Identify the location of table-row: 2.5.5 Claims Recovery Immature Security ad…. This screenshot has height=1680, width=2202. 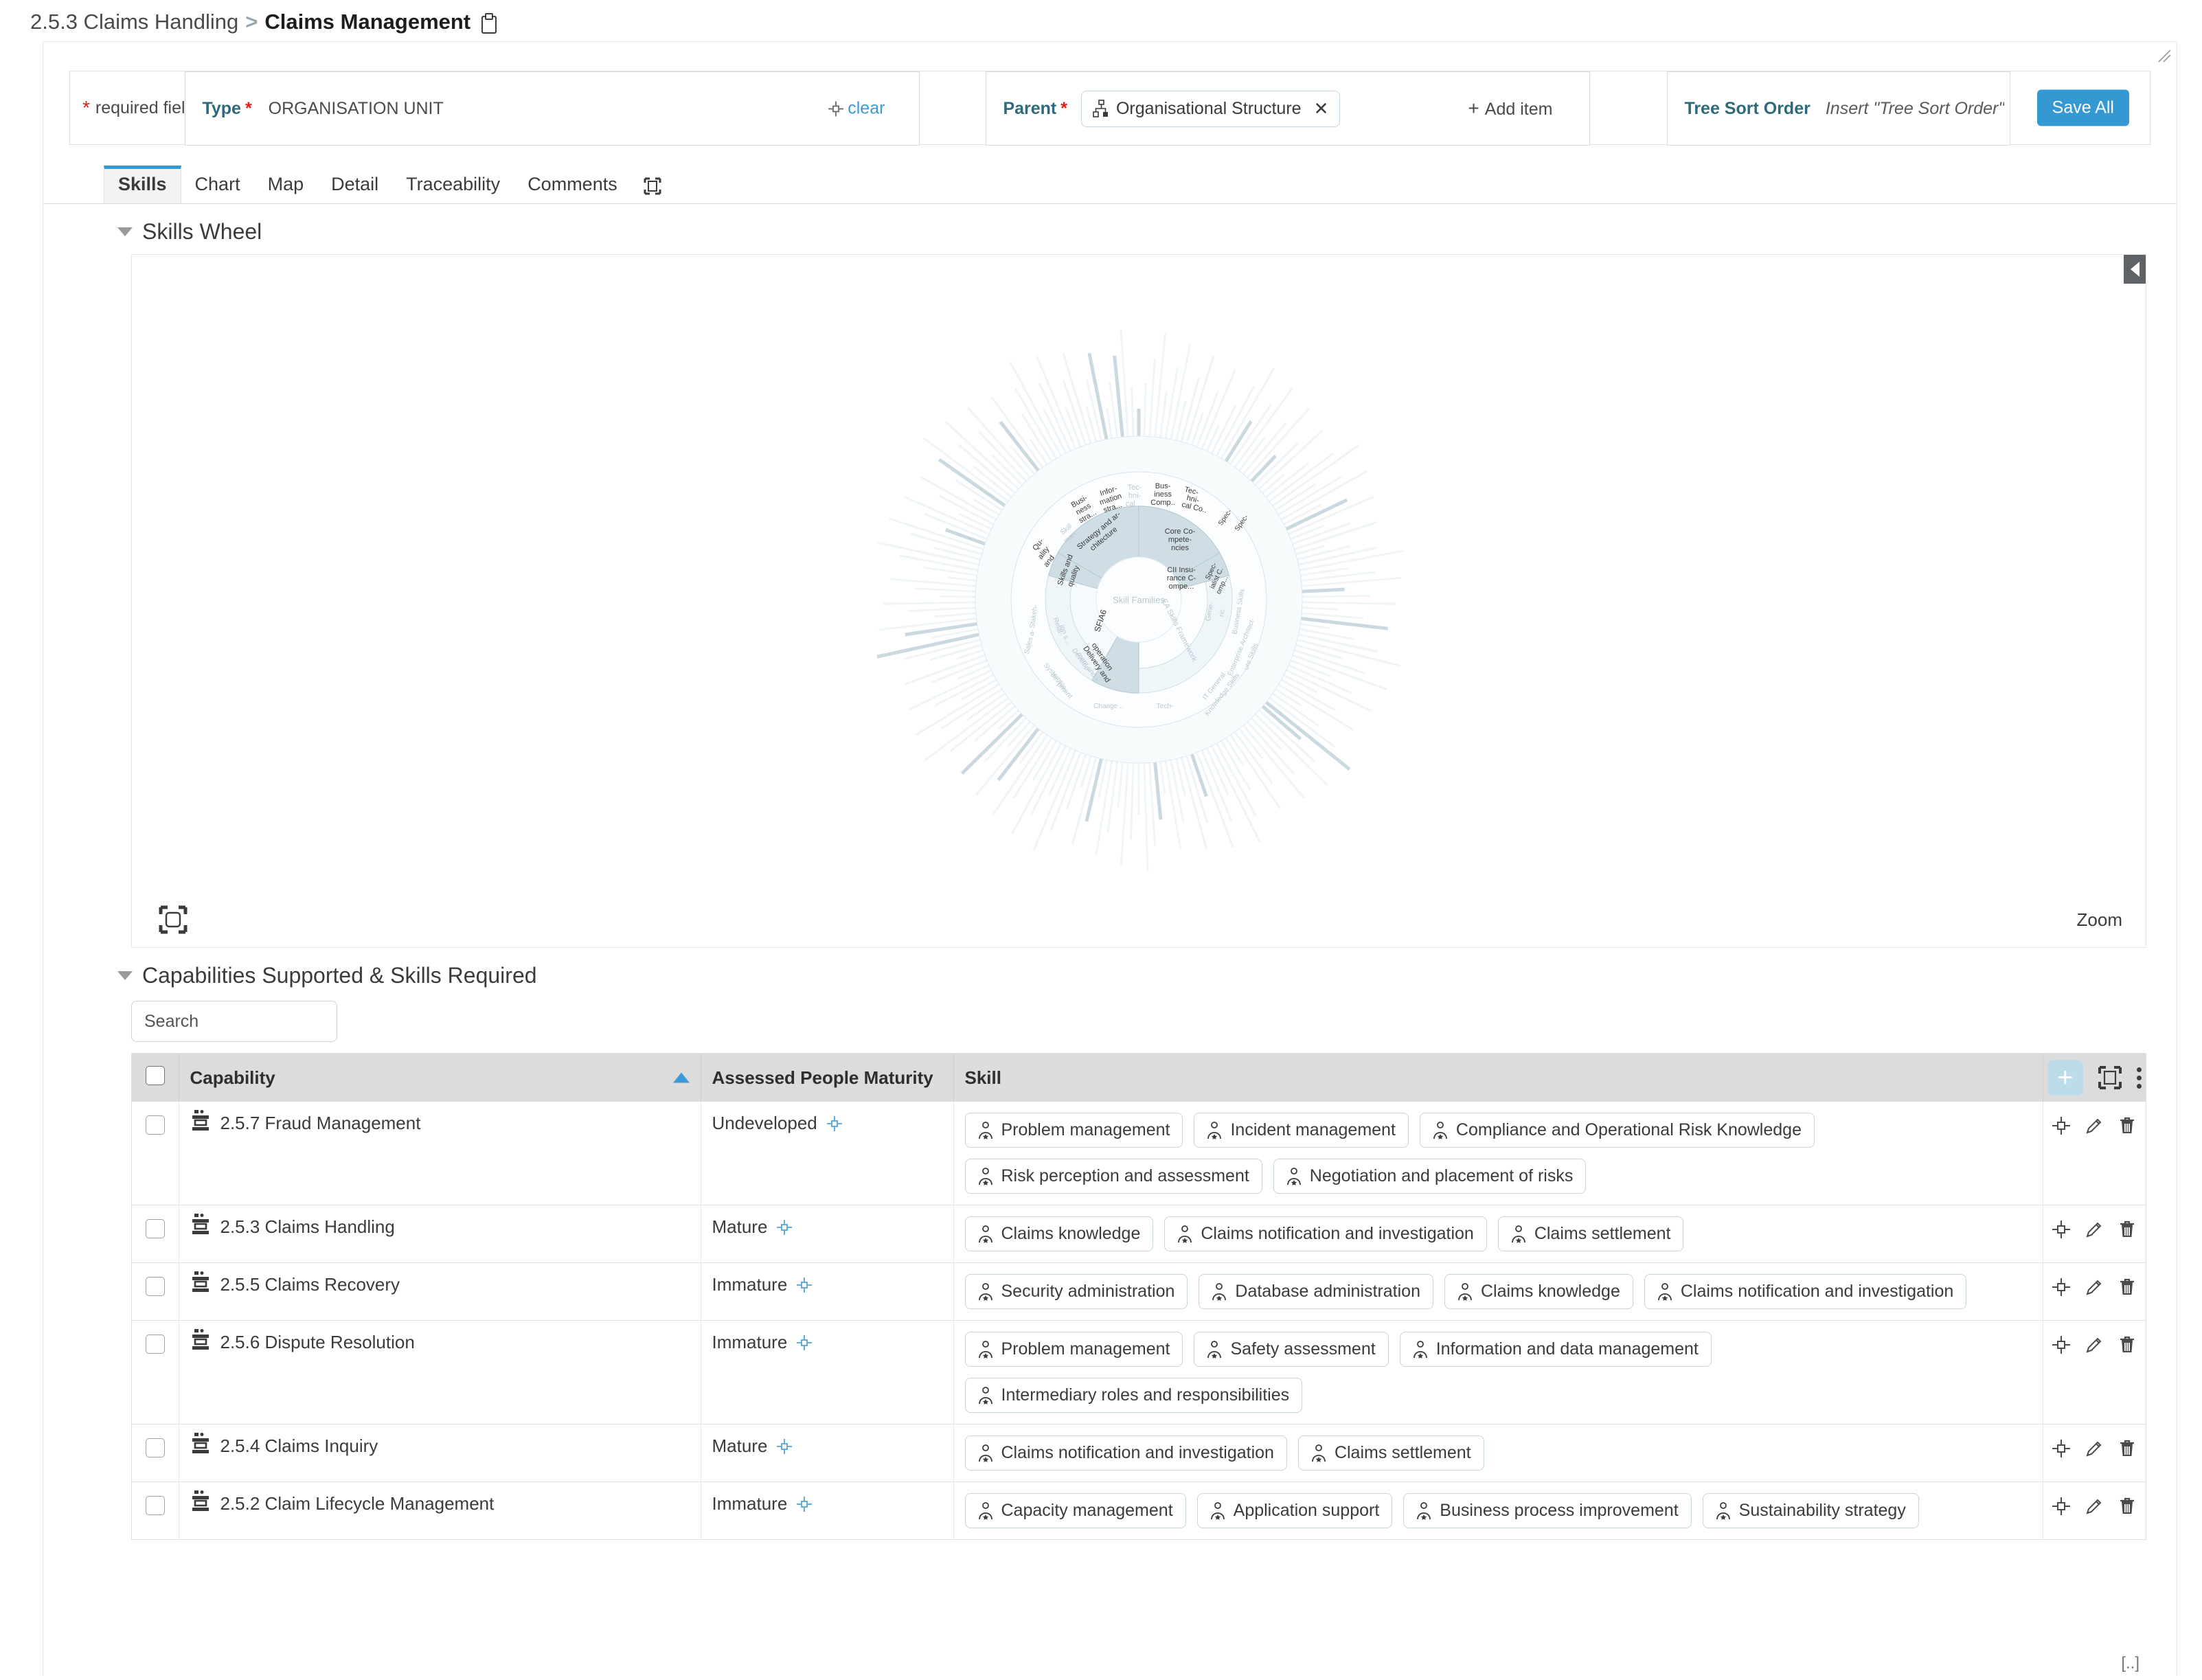
(1139, 1291).